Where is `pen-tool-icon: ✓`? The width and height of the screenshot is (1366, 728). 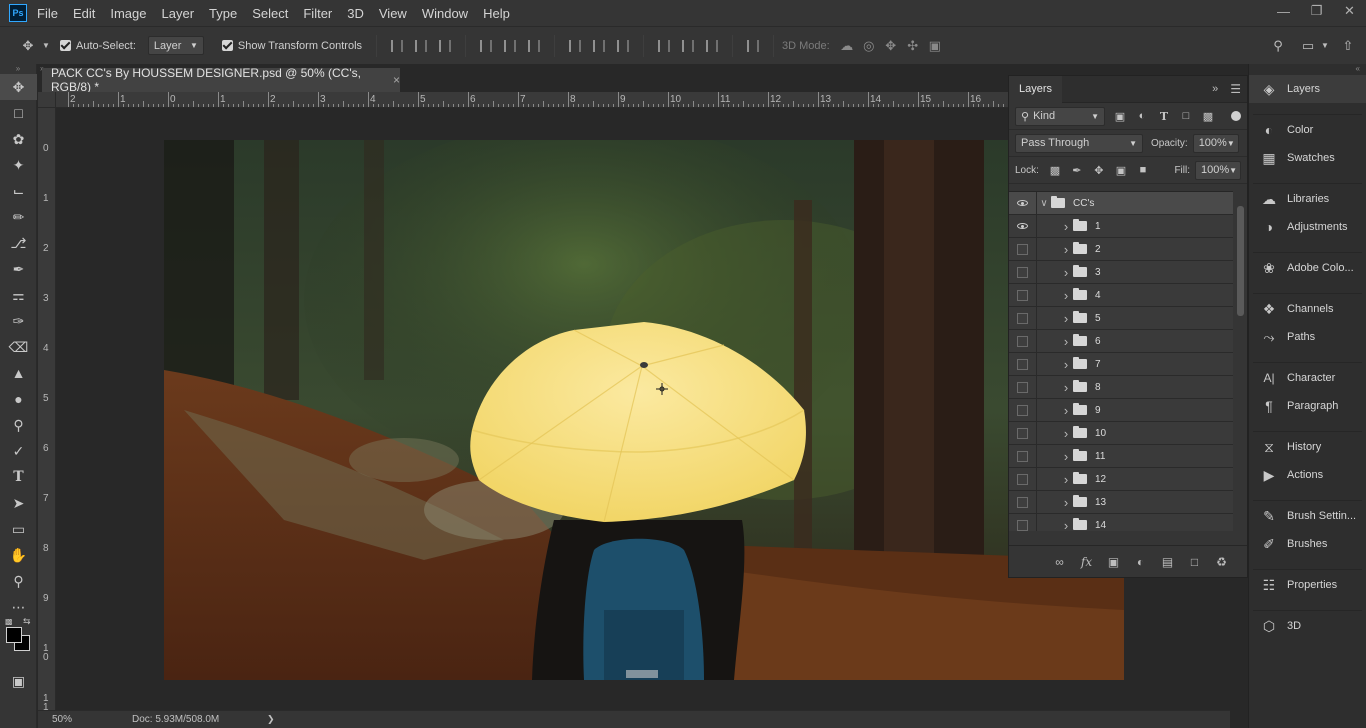
pen-tool-icon: ✓ is located at coordinates (18, 451).